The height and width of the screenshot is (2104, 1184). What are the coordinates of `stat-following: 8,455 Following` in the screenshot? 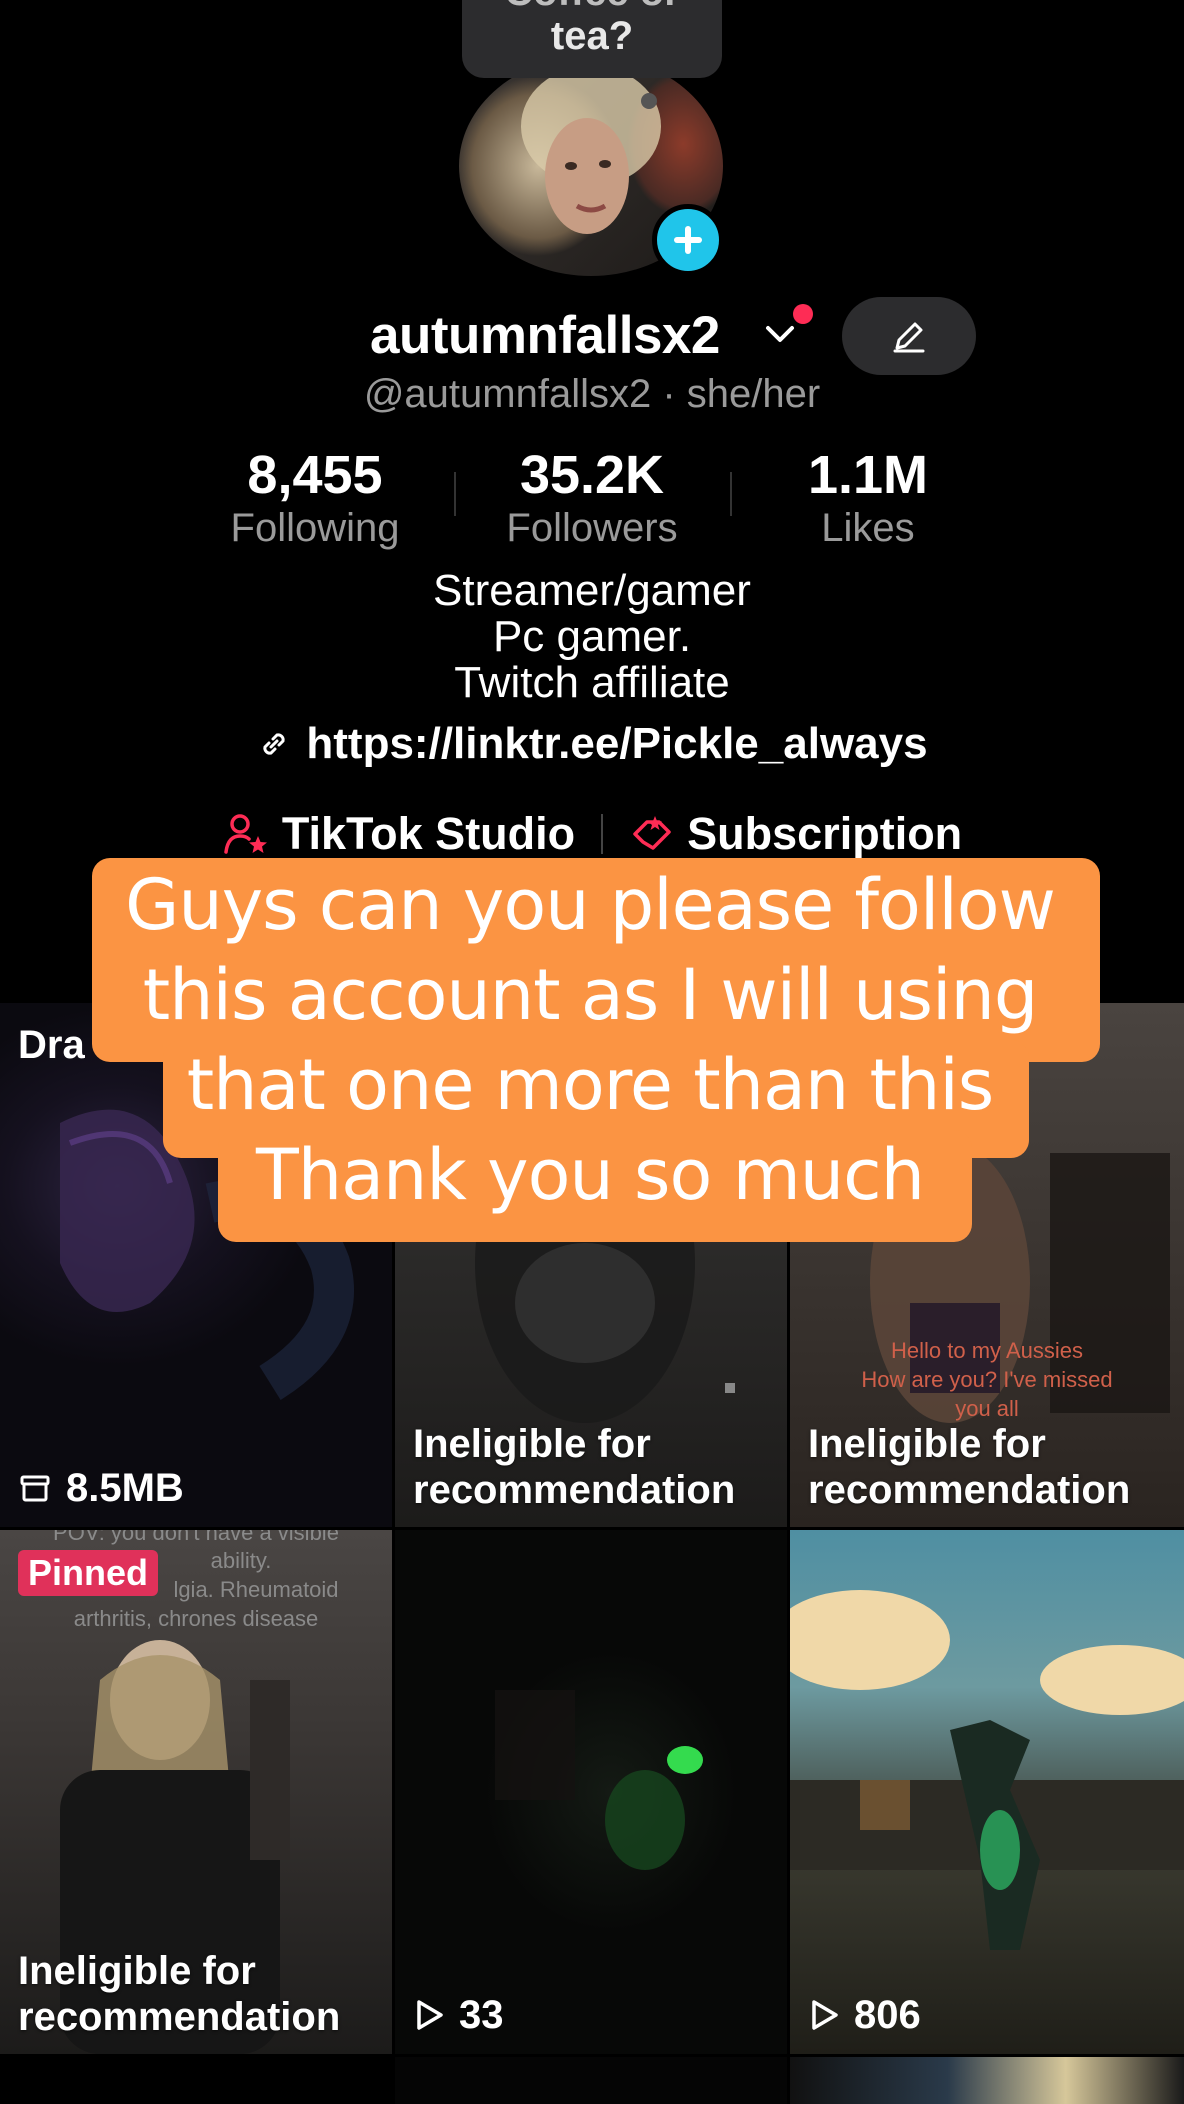 It's located at (315, 497).